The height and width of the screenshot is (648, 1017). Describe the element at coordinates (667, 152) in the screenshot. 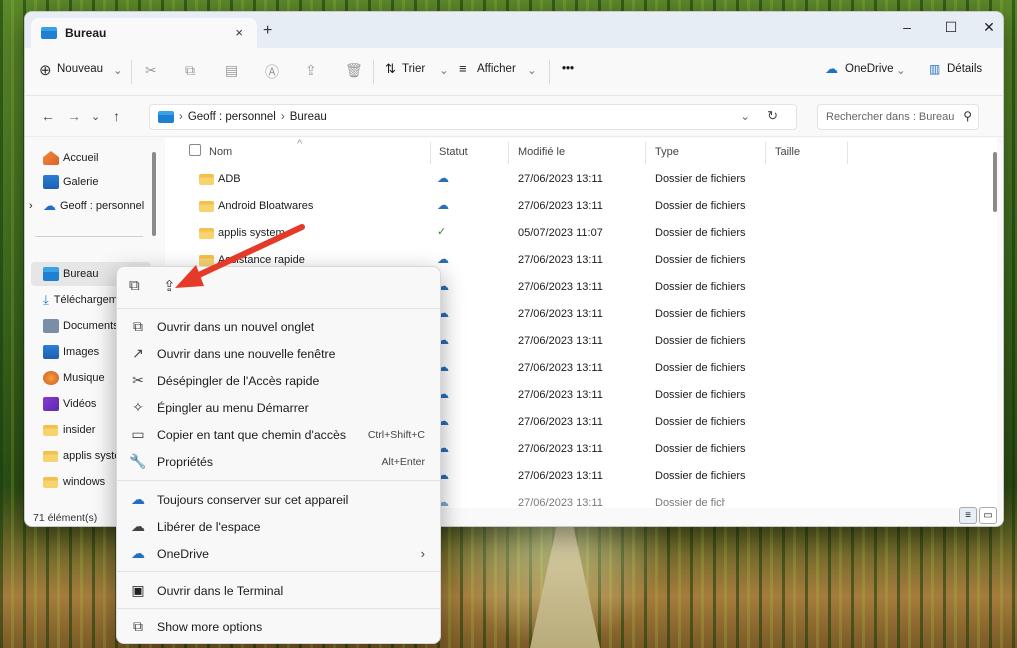

I see `column-header-type: Type` at that location.